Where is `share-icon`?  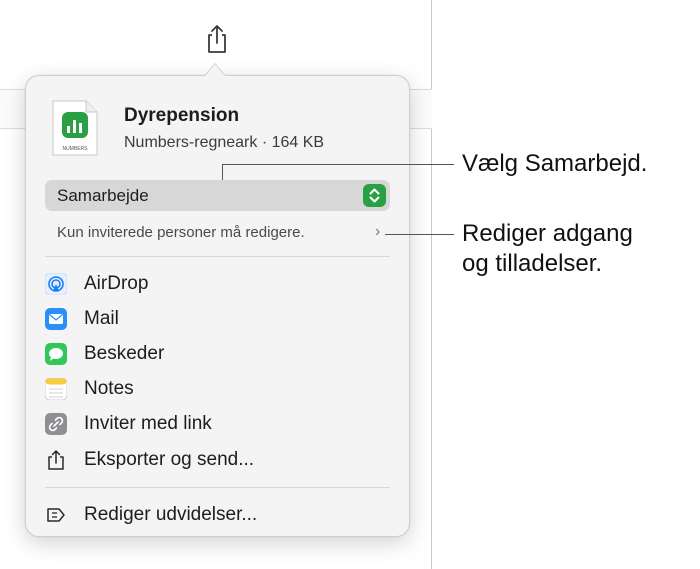 share-icon is located at coordinates (217, 39).